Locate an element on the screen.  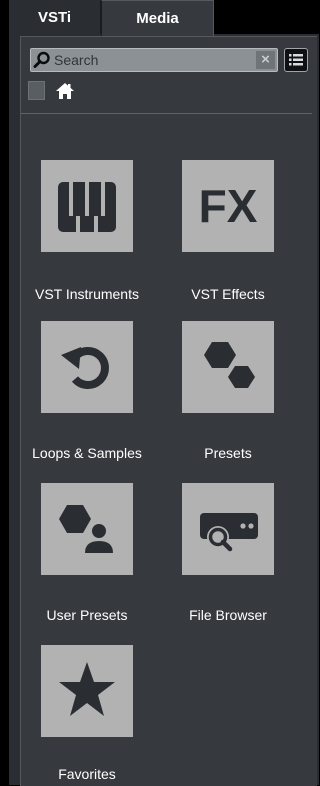
hexagons-icon is located at coordinates (229, 365).